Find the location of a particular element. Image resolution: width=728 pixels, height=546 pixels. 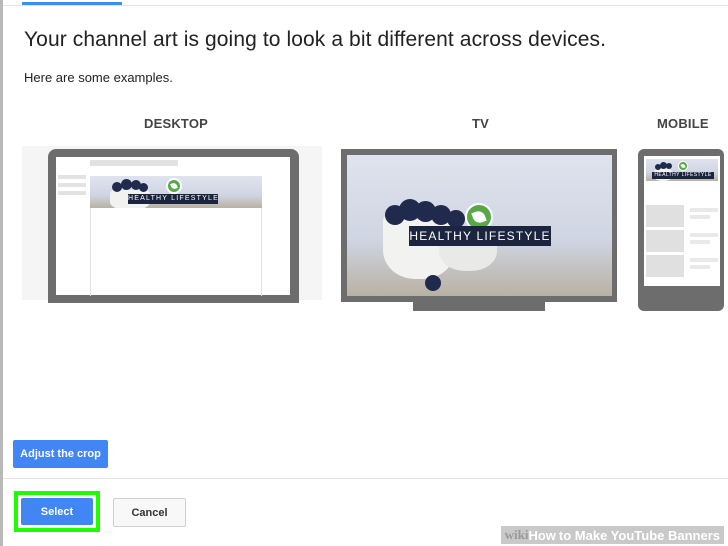

mobile-banner: HEALTHY LIFESTYLE is located at coordinates (682, 170).